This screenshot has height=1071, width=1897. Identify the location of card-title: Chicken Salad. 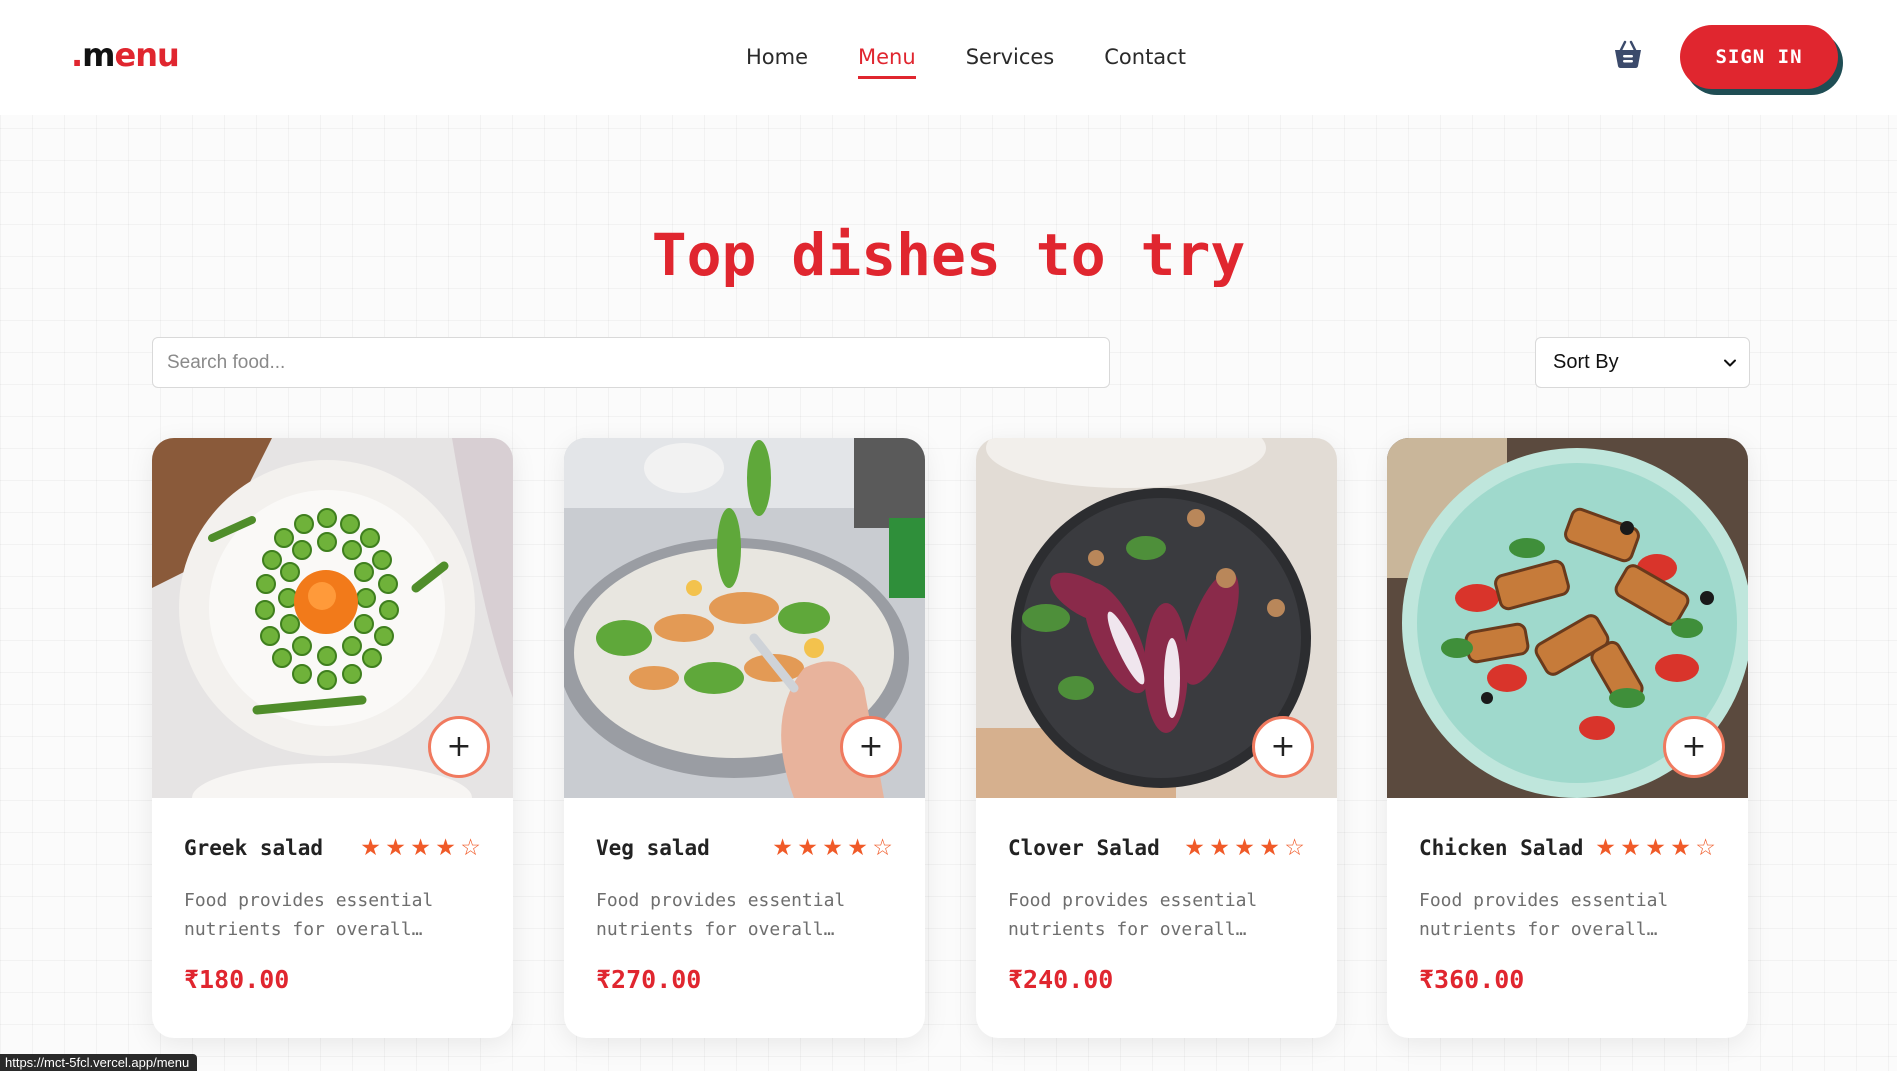
(1501, 848).